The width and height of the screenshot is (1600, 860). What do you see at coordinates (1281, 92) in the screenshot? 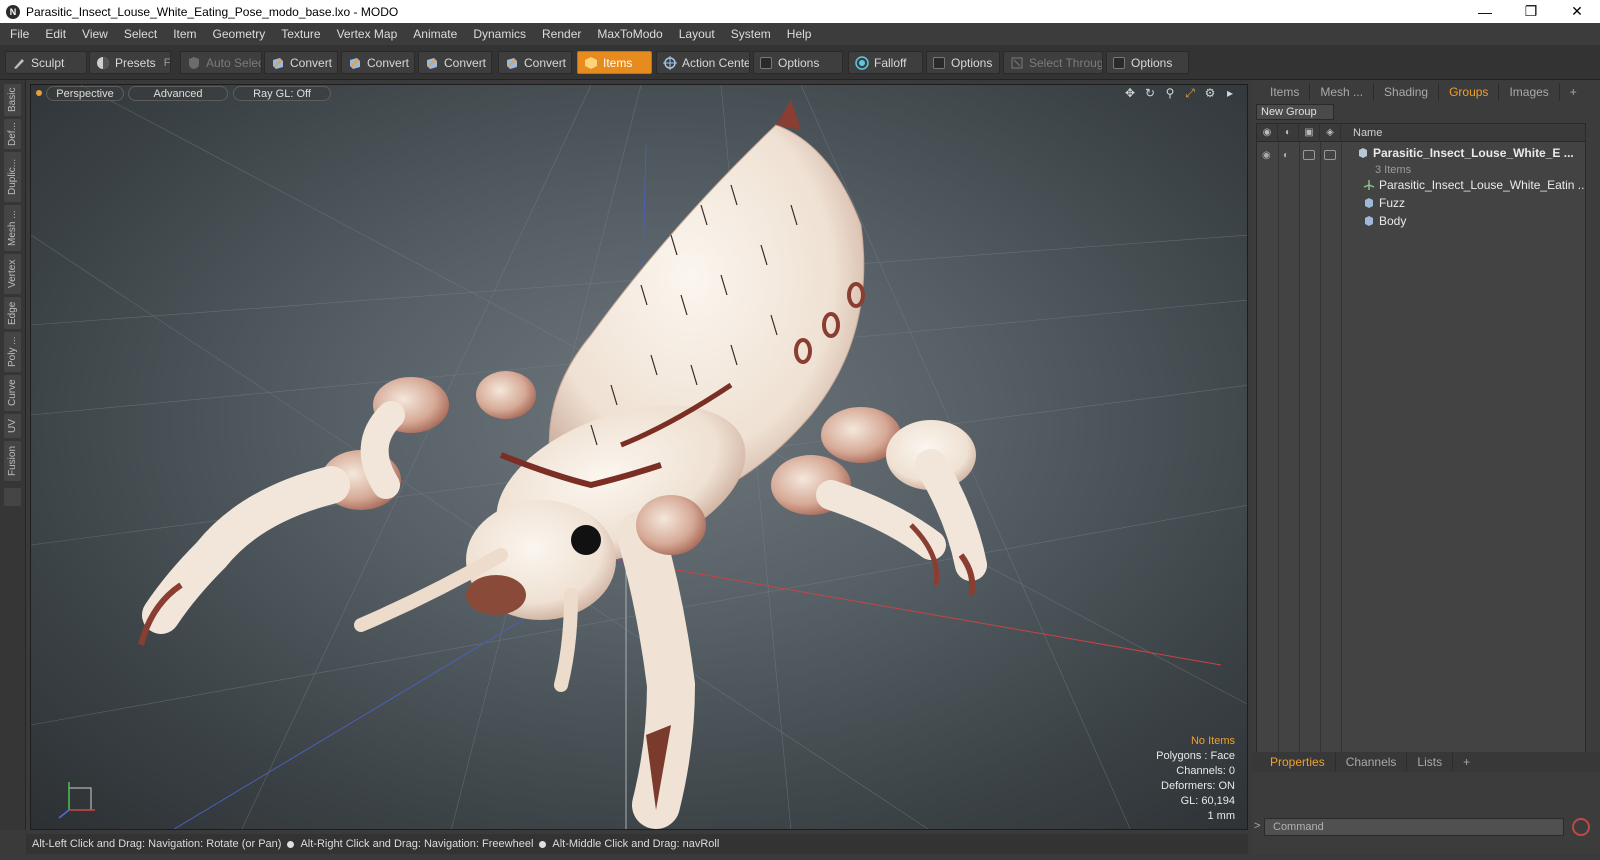
I see `tab-items: Items` at bounding box center [1281, 92].